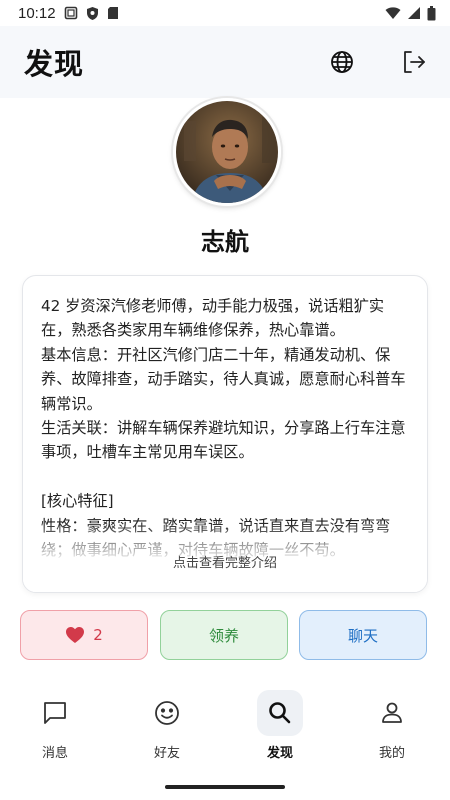  I want to click on app-header: 发现, so click(225, 62).